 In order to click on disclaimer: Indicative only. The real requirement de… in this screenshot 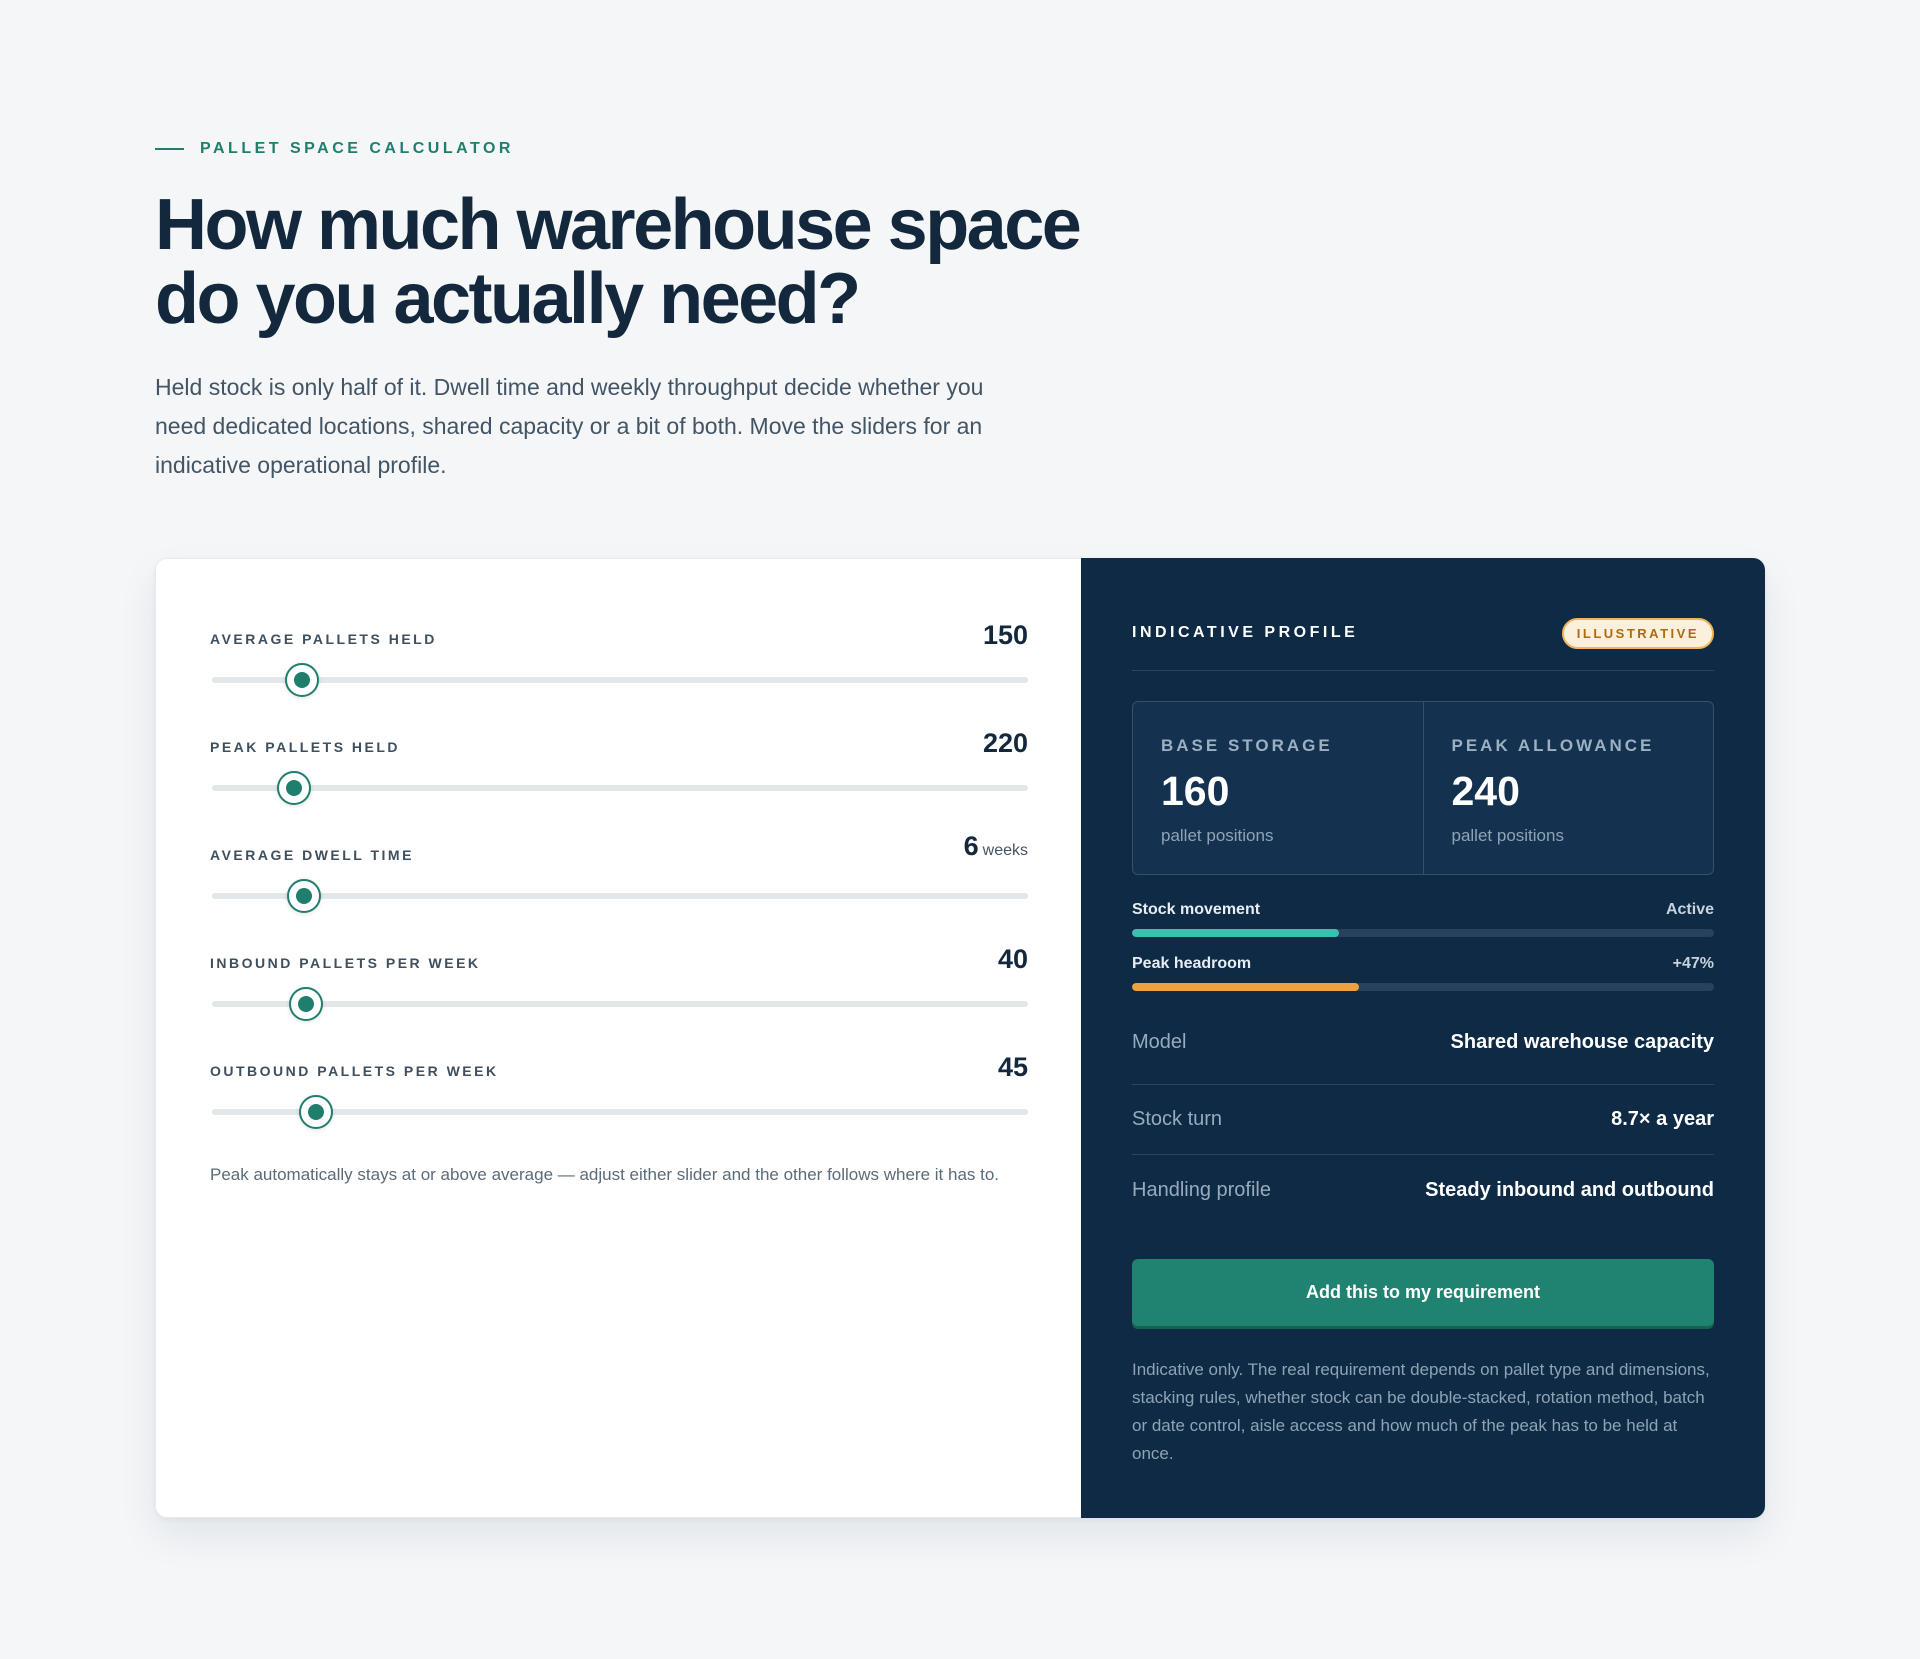, I will do `click(1421, 1411)`.